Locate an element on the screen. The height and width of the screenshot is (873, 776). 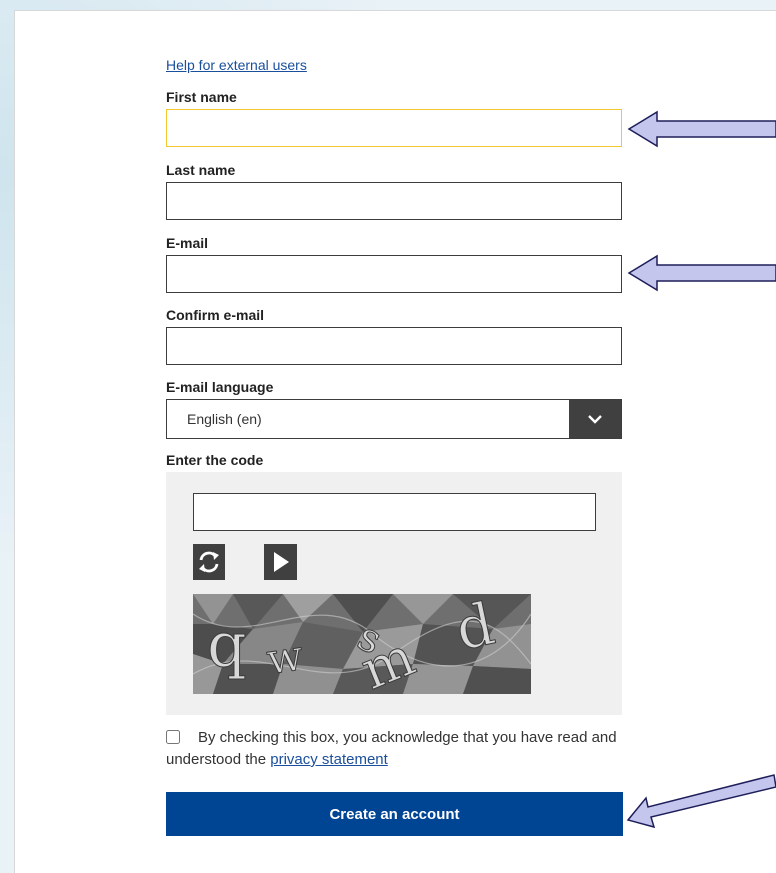
captcha-input is located at coordinates (394, 512).